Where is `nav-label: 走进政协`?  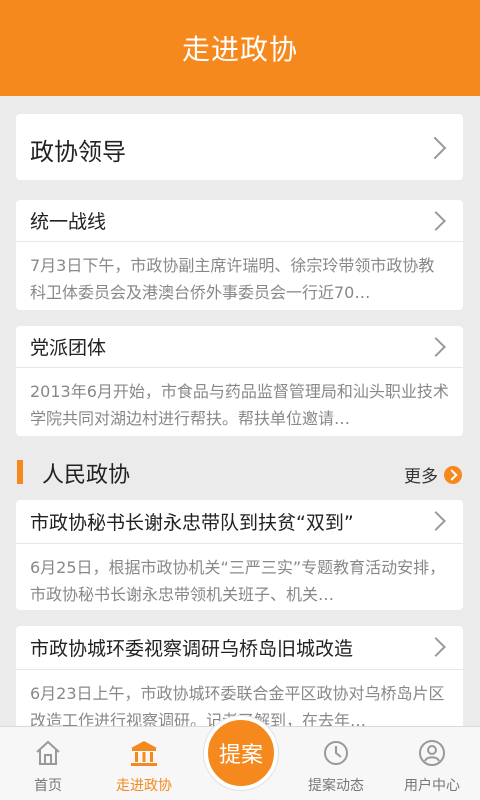
nav-label: 走进政协 is located at coordinates (144, 786).